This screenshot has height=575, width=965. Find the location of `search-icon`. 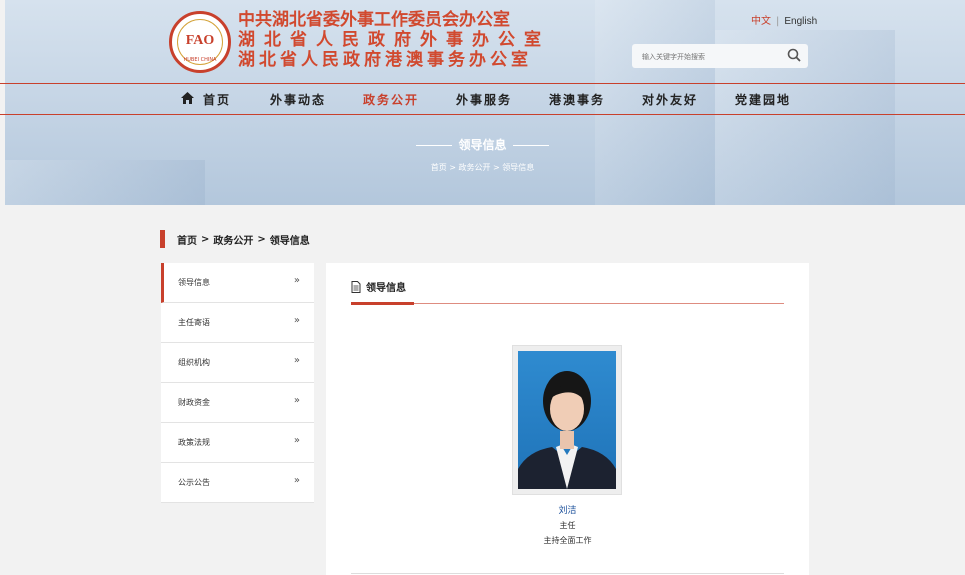

search-icon is located at coordinates (794, 55).